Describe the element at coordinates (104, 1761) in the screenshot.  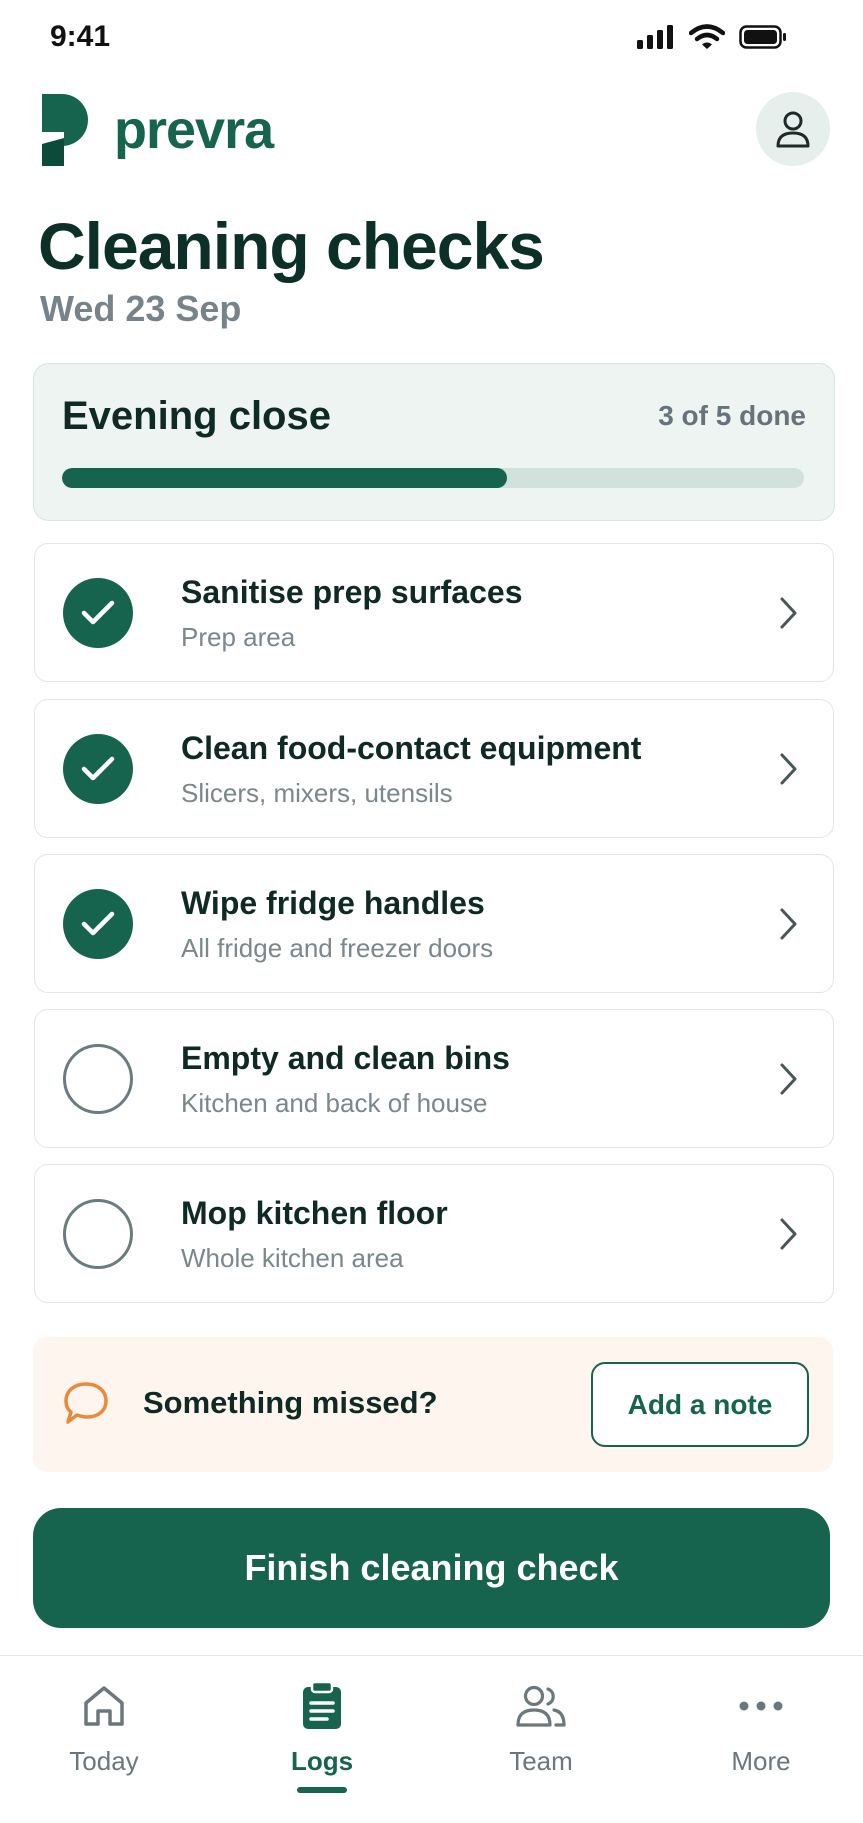
I see `nav-label-today: Today` at that location.